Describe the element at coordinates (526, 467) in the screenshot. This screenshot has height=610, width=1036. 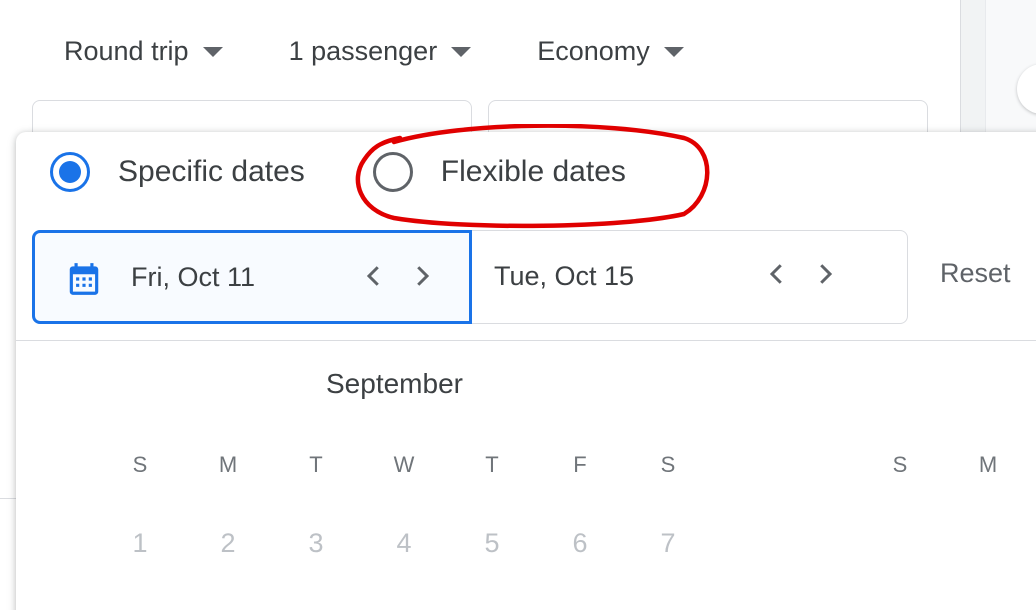
I see `weekday-header: S M T W T F S S M` at that location.